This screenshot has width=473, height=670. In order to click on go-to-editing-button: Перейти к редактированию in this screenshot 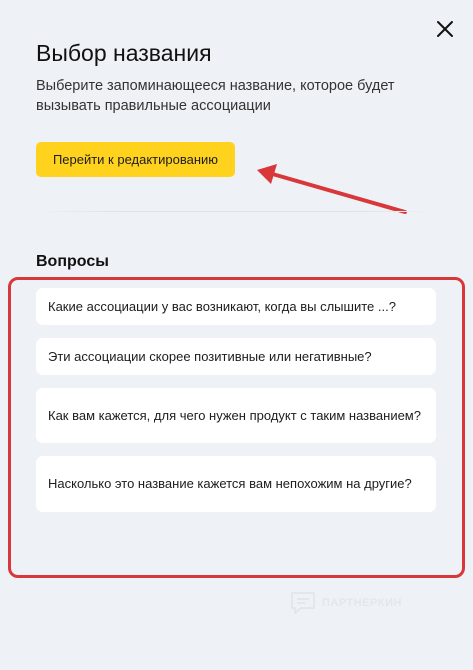, I will do `click(135, 159)`.